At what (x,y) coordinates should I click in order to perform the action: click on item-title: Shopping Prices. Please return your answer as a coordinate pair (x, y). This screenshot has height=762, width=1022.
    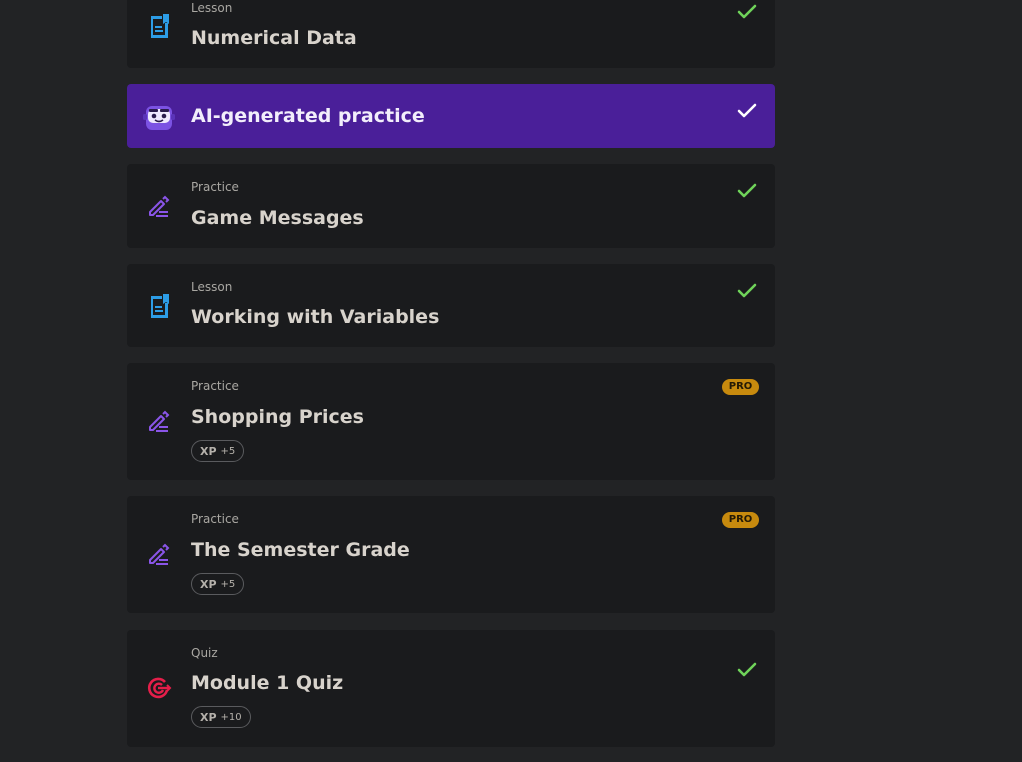
    Looking at the image, I should click on (277, 417).